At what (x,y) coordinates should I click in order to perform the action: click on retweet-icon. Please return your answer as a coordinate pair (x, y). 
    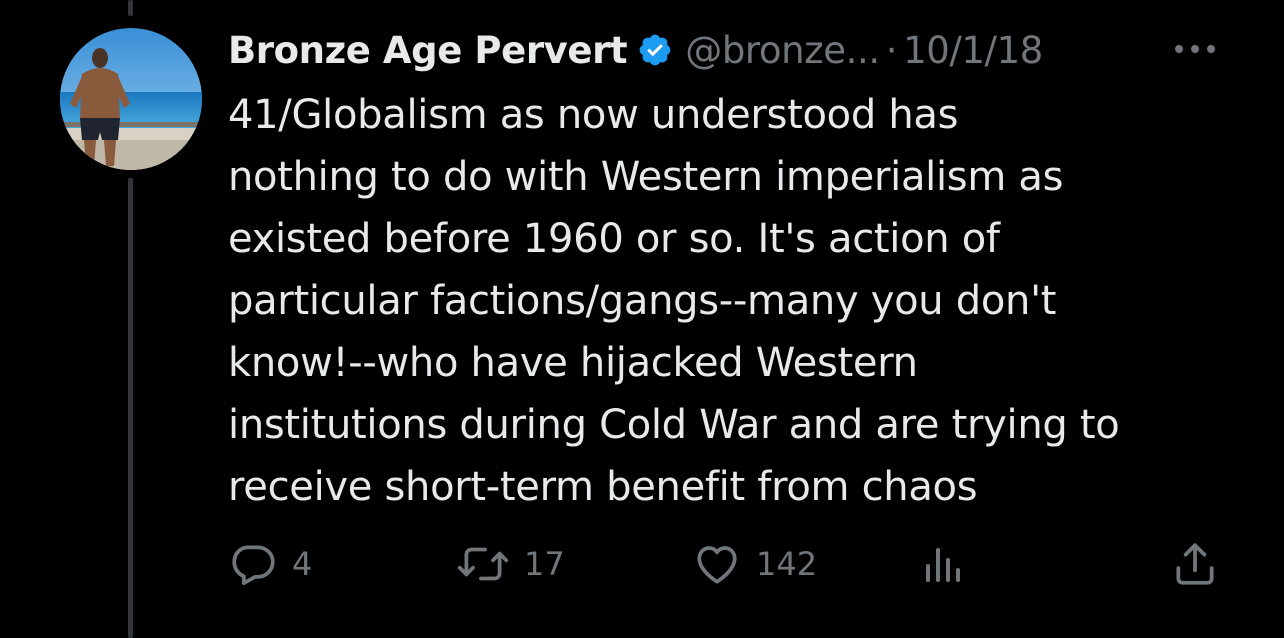
    Looking at the image, I should click on (483, 564).